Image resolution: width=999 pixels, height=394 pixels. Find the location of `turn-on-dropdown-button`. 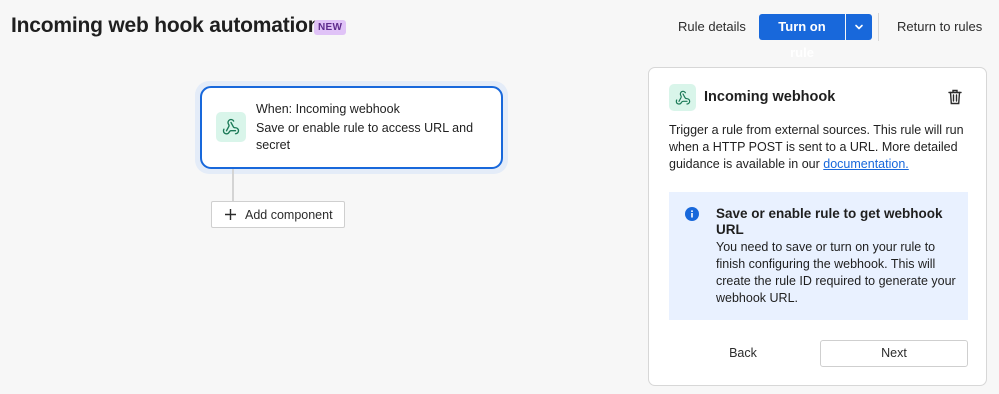

turn-on-dropdown-button is located at coordinates (859, 27).